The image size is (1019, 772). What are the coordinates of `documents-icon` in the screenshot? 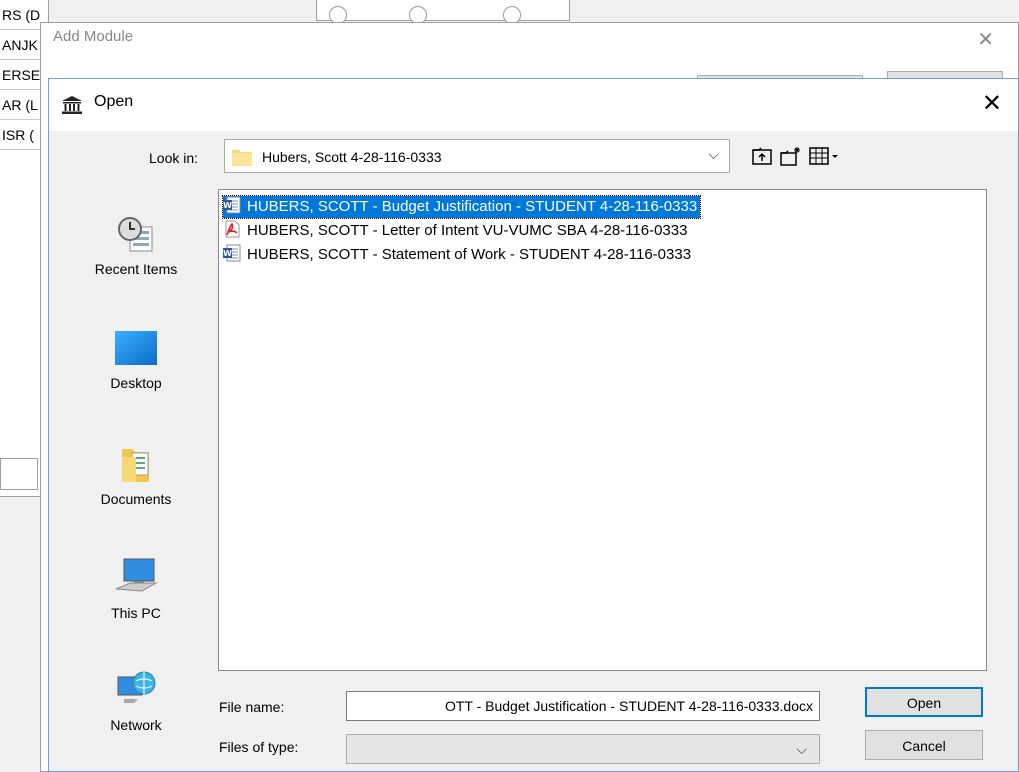 It's located at (135, 465).